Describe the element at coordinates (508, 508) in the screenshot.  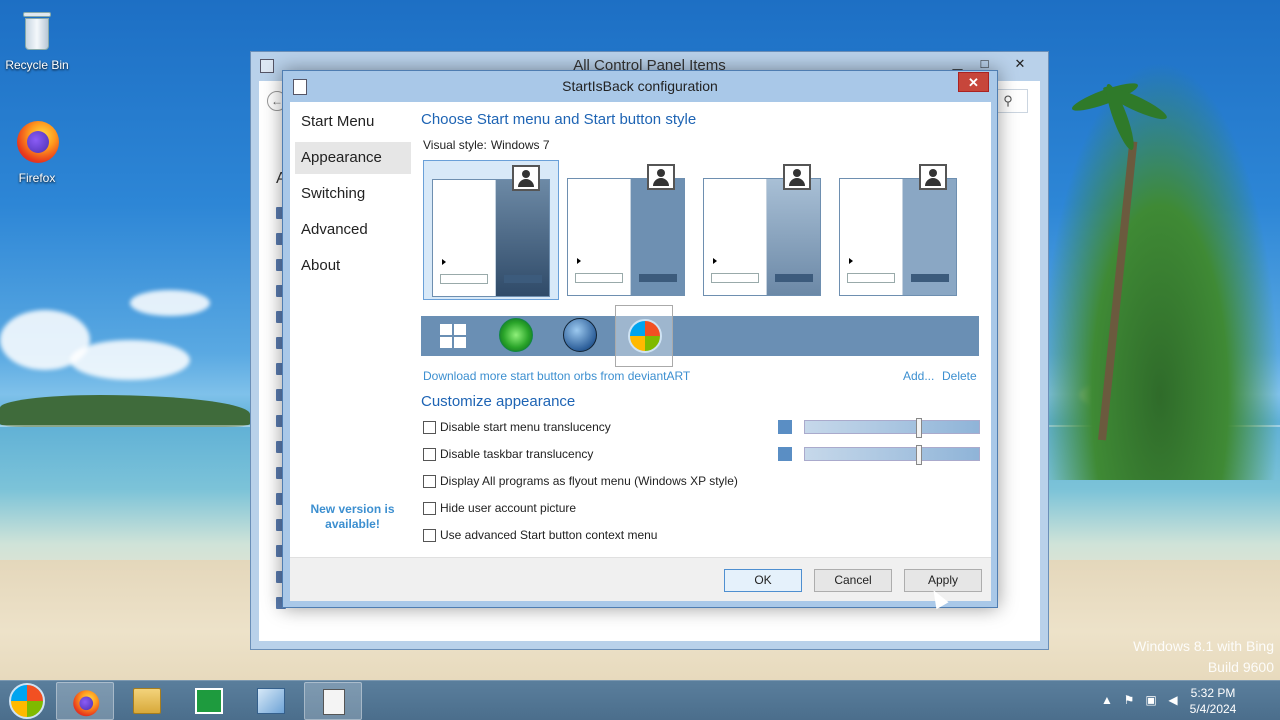
I see `checkbox-label: Hide user account picture` at that location.